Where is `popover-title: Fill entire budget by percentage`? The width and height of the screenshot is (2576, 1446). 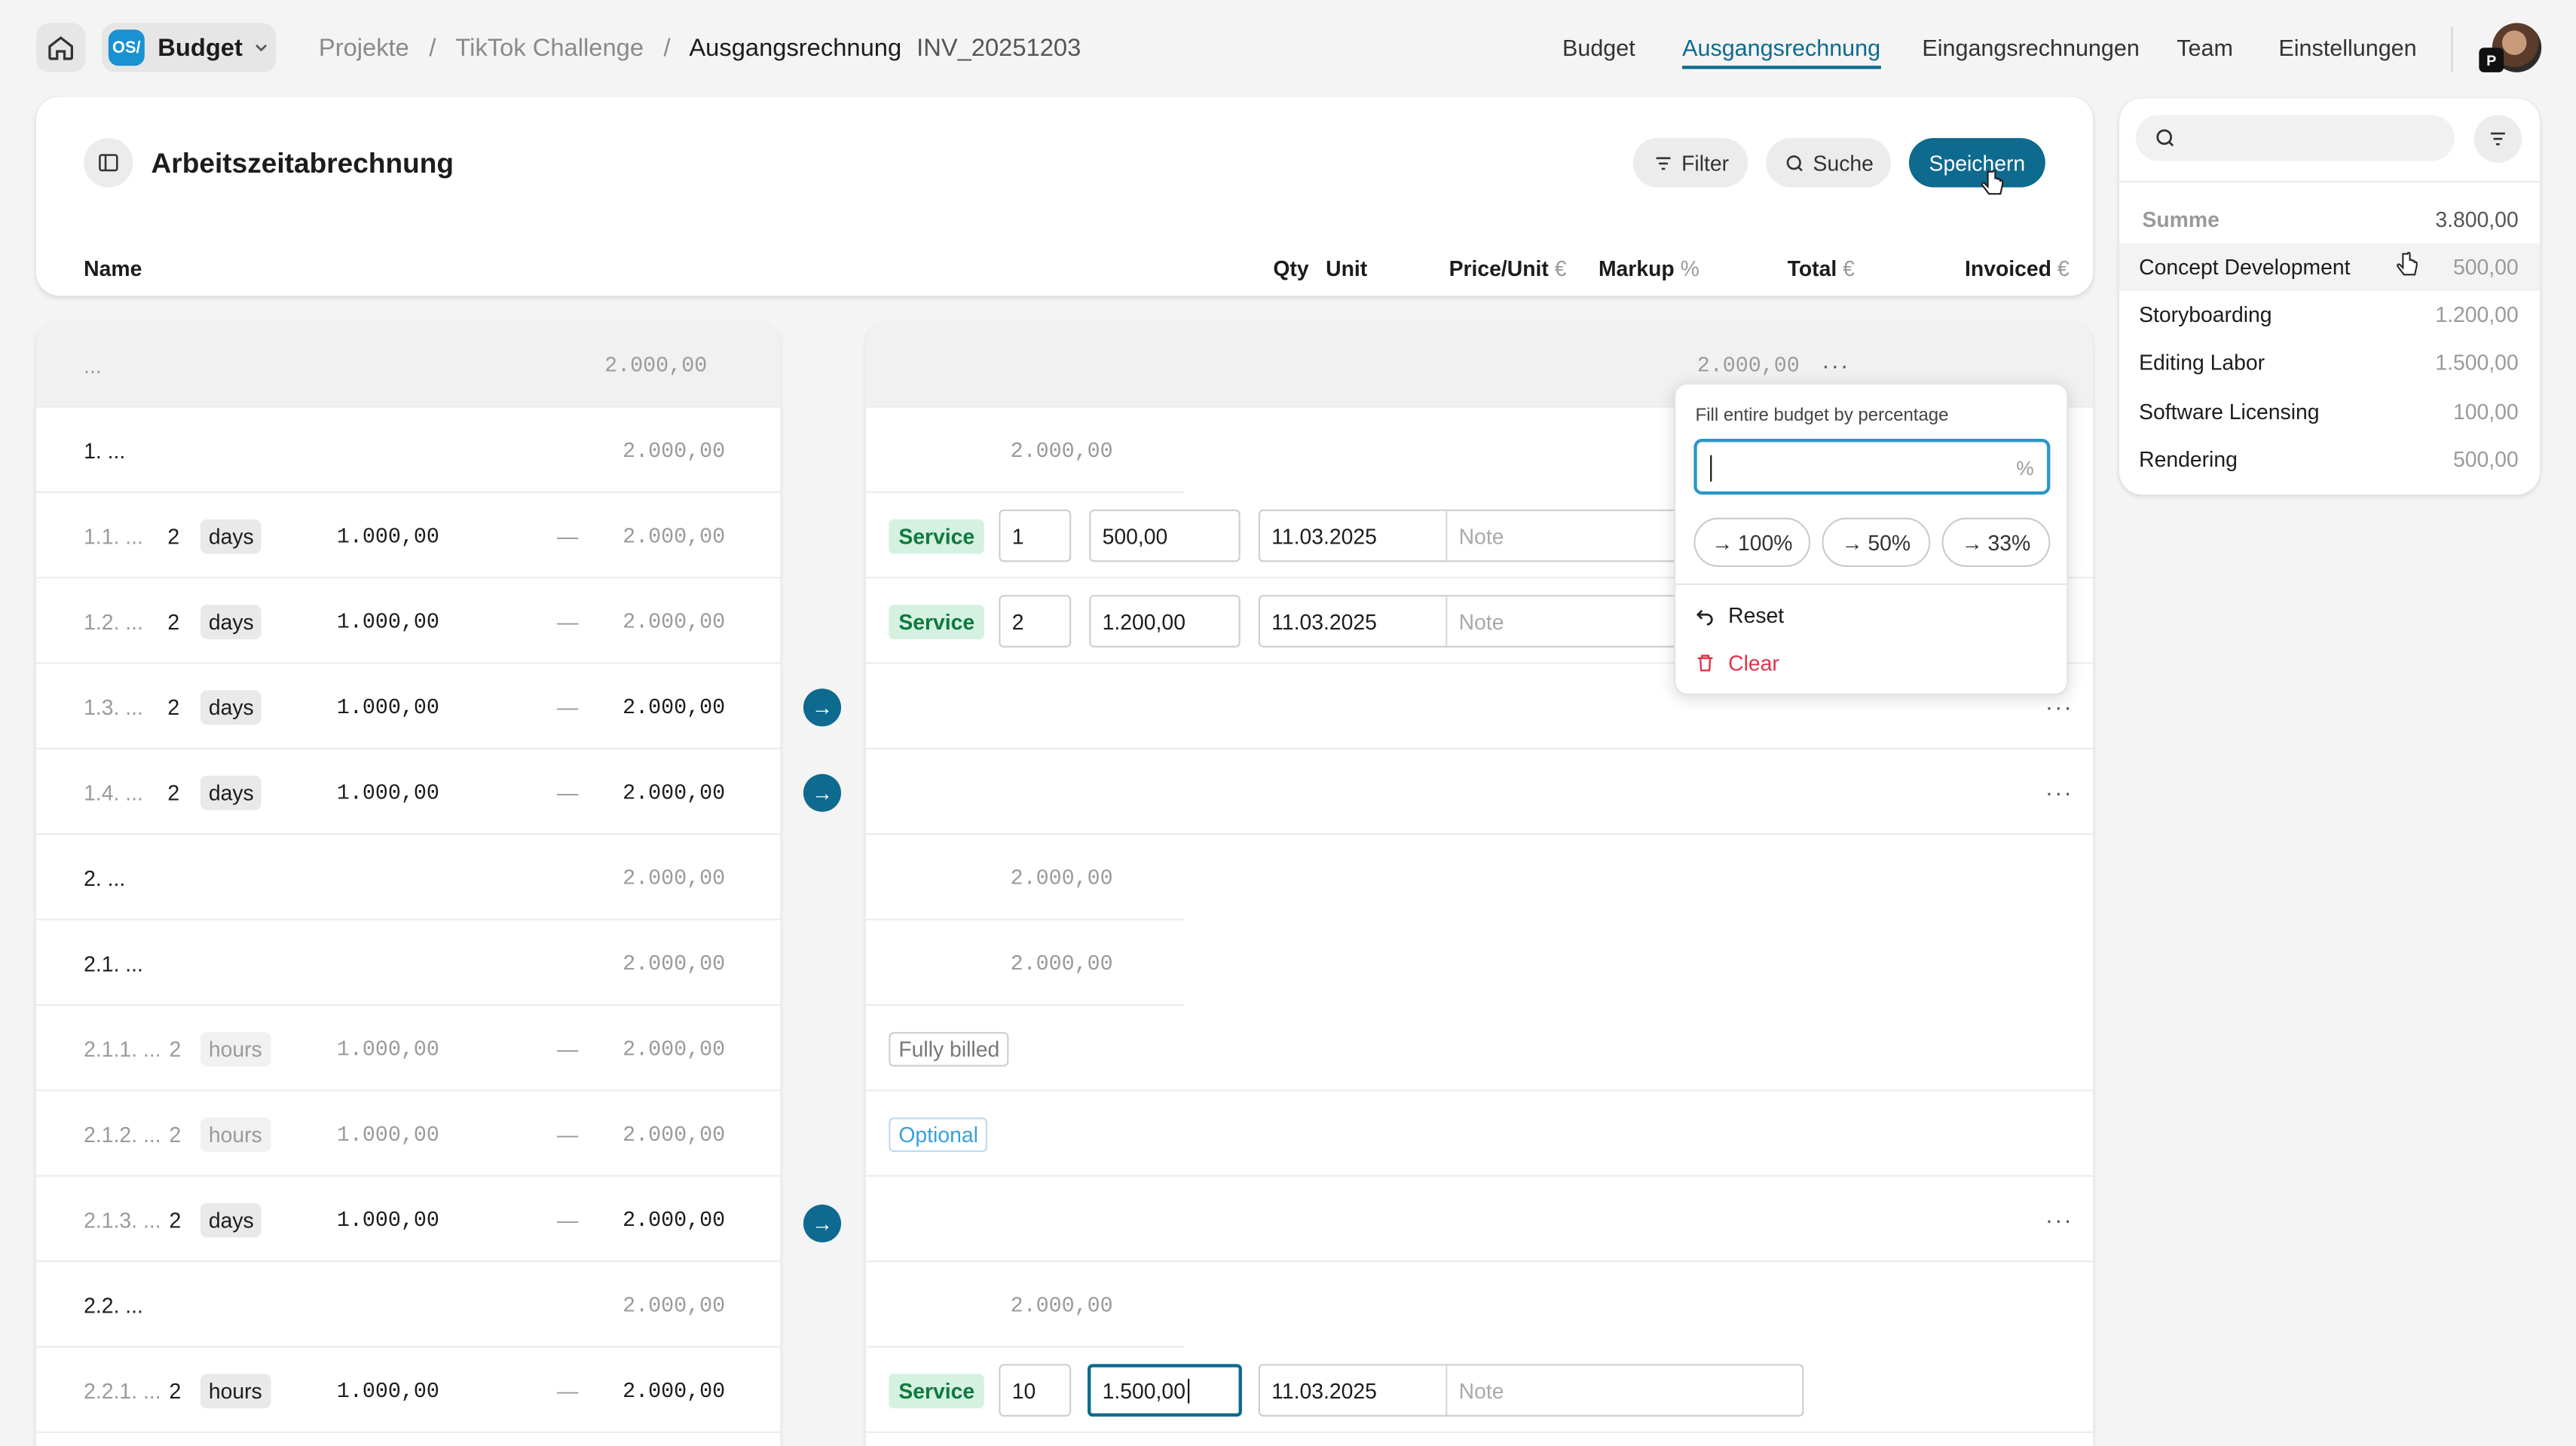
popover-title: Fill entire budget by percentage is located at coordinates (1822, 416).